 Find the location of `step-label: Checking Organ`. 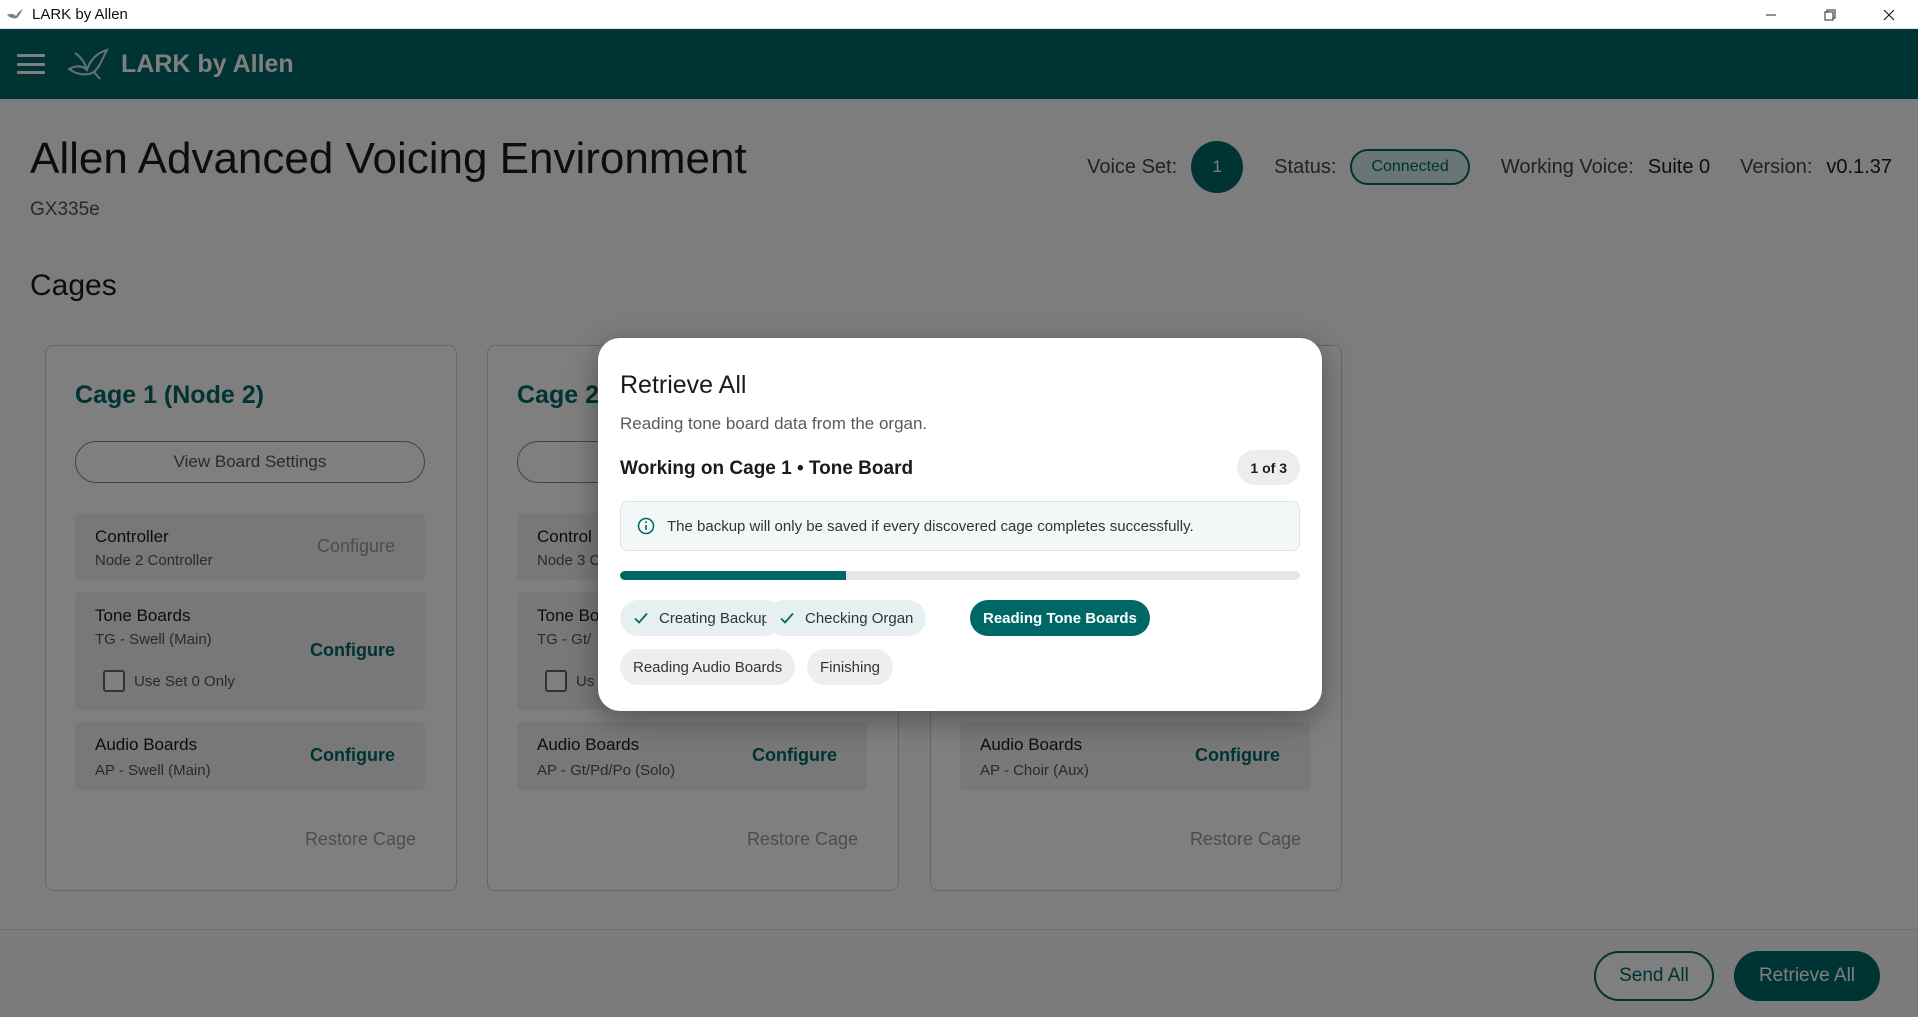

step-label: Checking Organ is located at coordinates (859, 618).